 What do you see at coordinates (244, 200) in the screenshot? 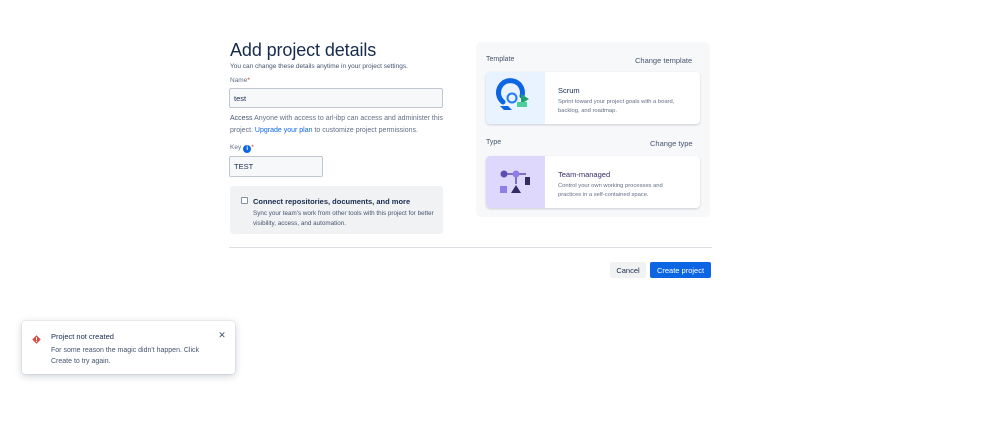
I see `connect-checkbox` at bounding box center [244, 200].